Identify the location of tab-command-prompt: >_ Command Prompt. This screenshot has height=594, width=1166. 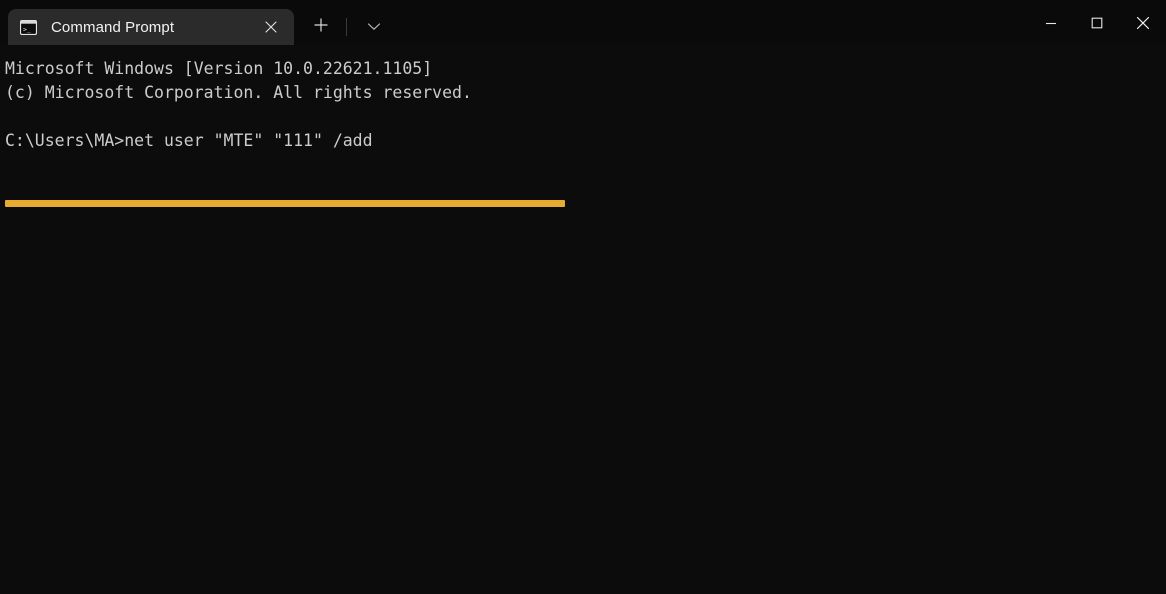
(151, 27).